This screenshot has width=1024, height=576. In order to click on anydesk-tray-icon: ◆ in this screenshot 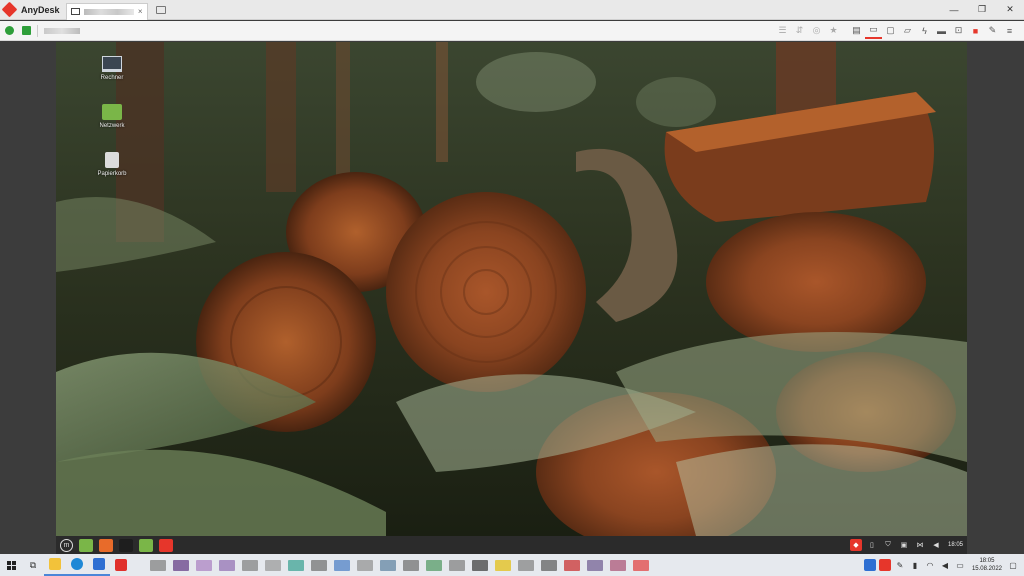, I will do `click(855, 545)`.